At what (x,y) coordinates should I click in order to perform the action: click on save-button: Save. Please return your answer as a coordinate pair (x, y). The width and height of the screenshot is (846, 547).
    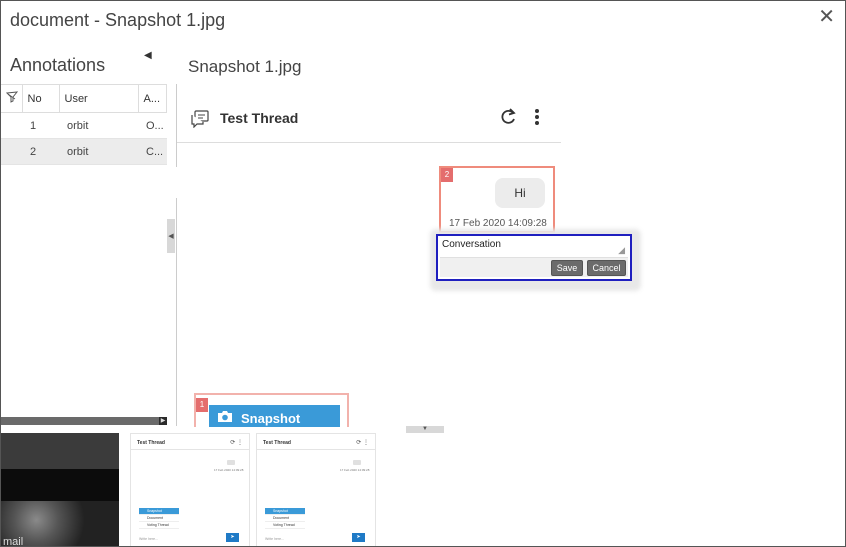
    Looking at the image, I should click on (567, 268).